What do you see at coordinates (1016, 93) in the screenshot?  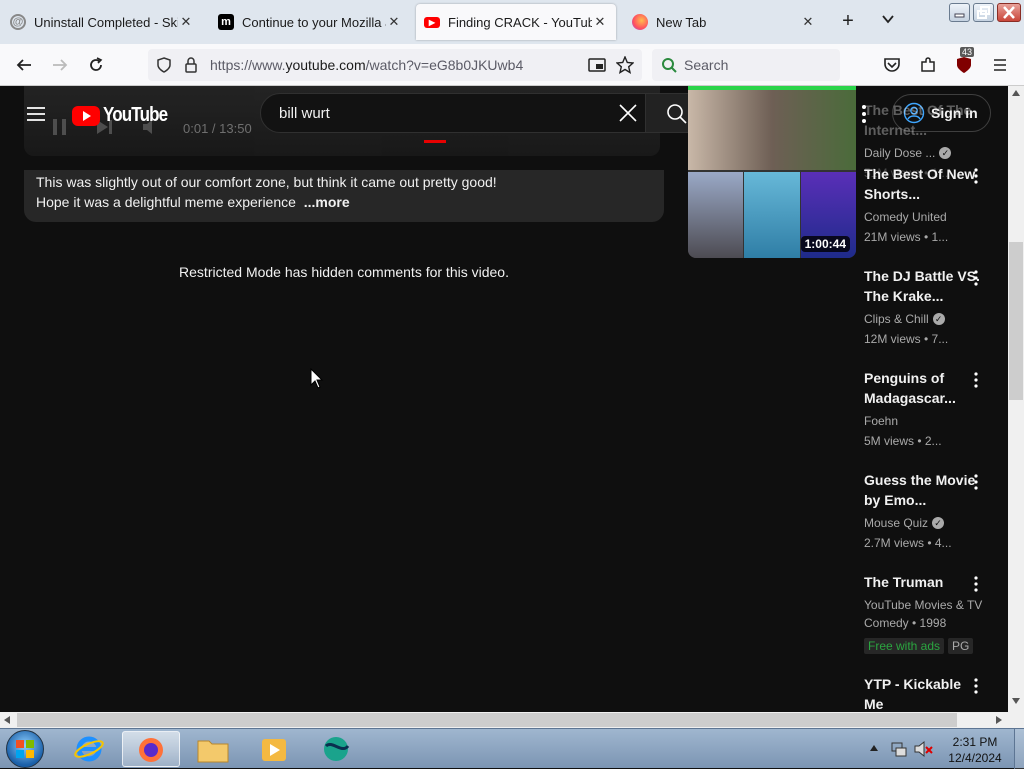 I see `scroll-up-arrow-icon` at bounding box center [1016, 93].